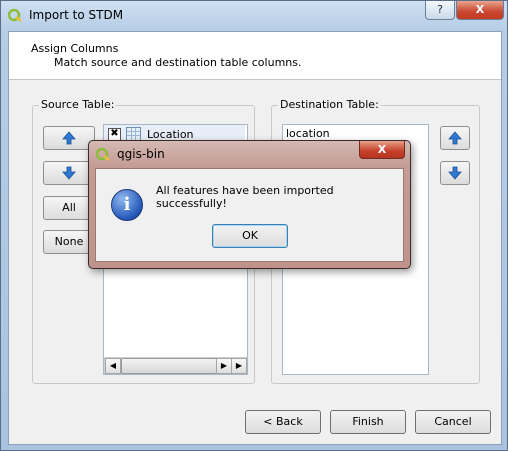  I want to click on dest-move-down-button, so click(455, 173).